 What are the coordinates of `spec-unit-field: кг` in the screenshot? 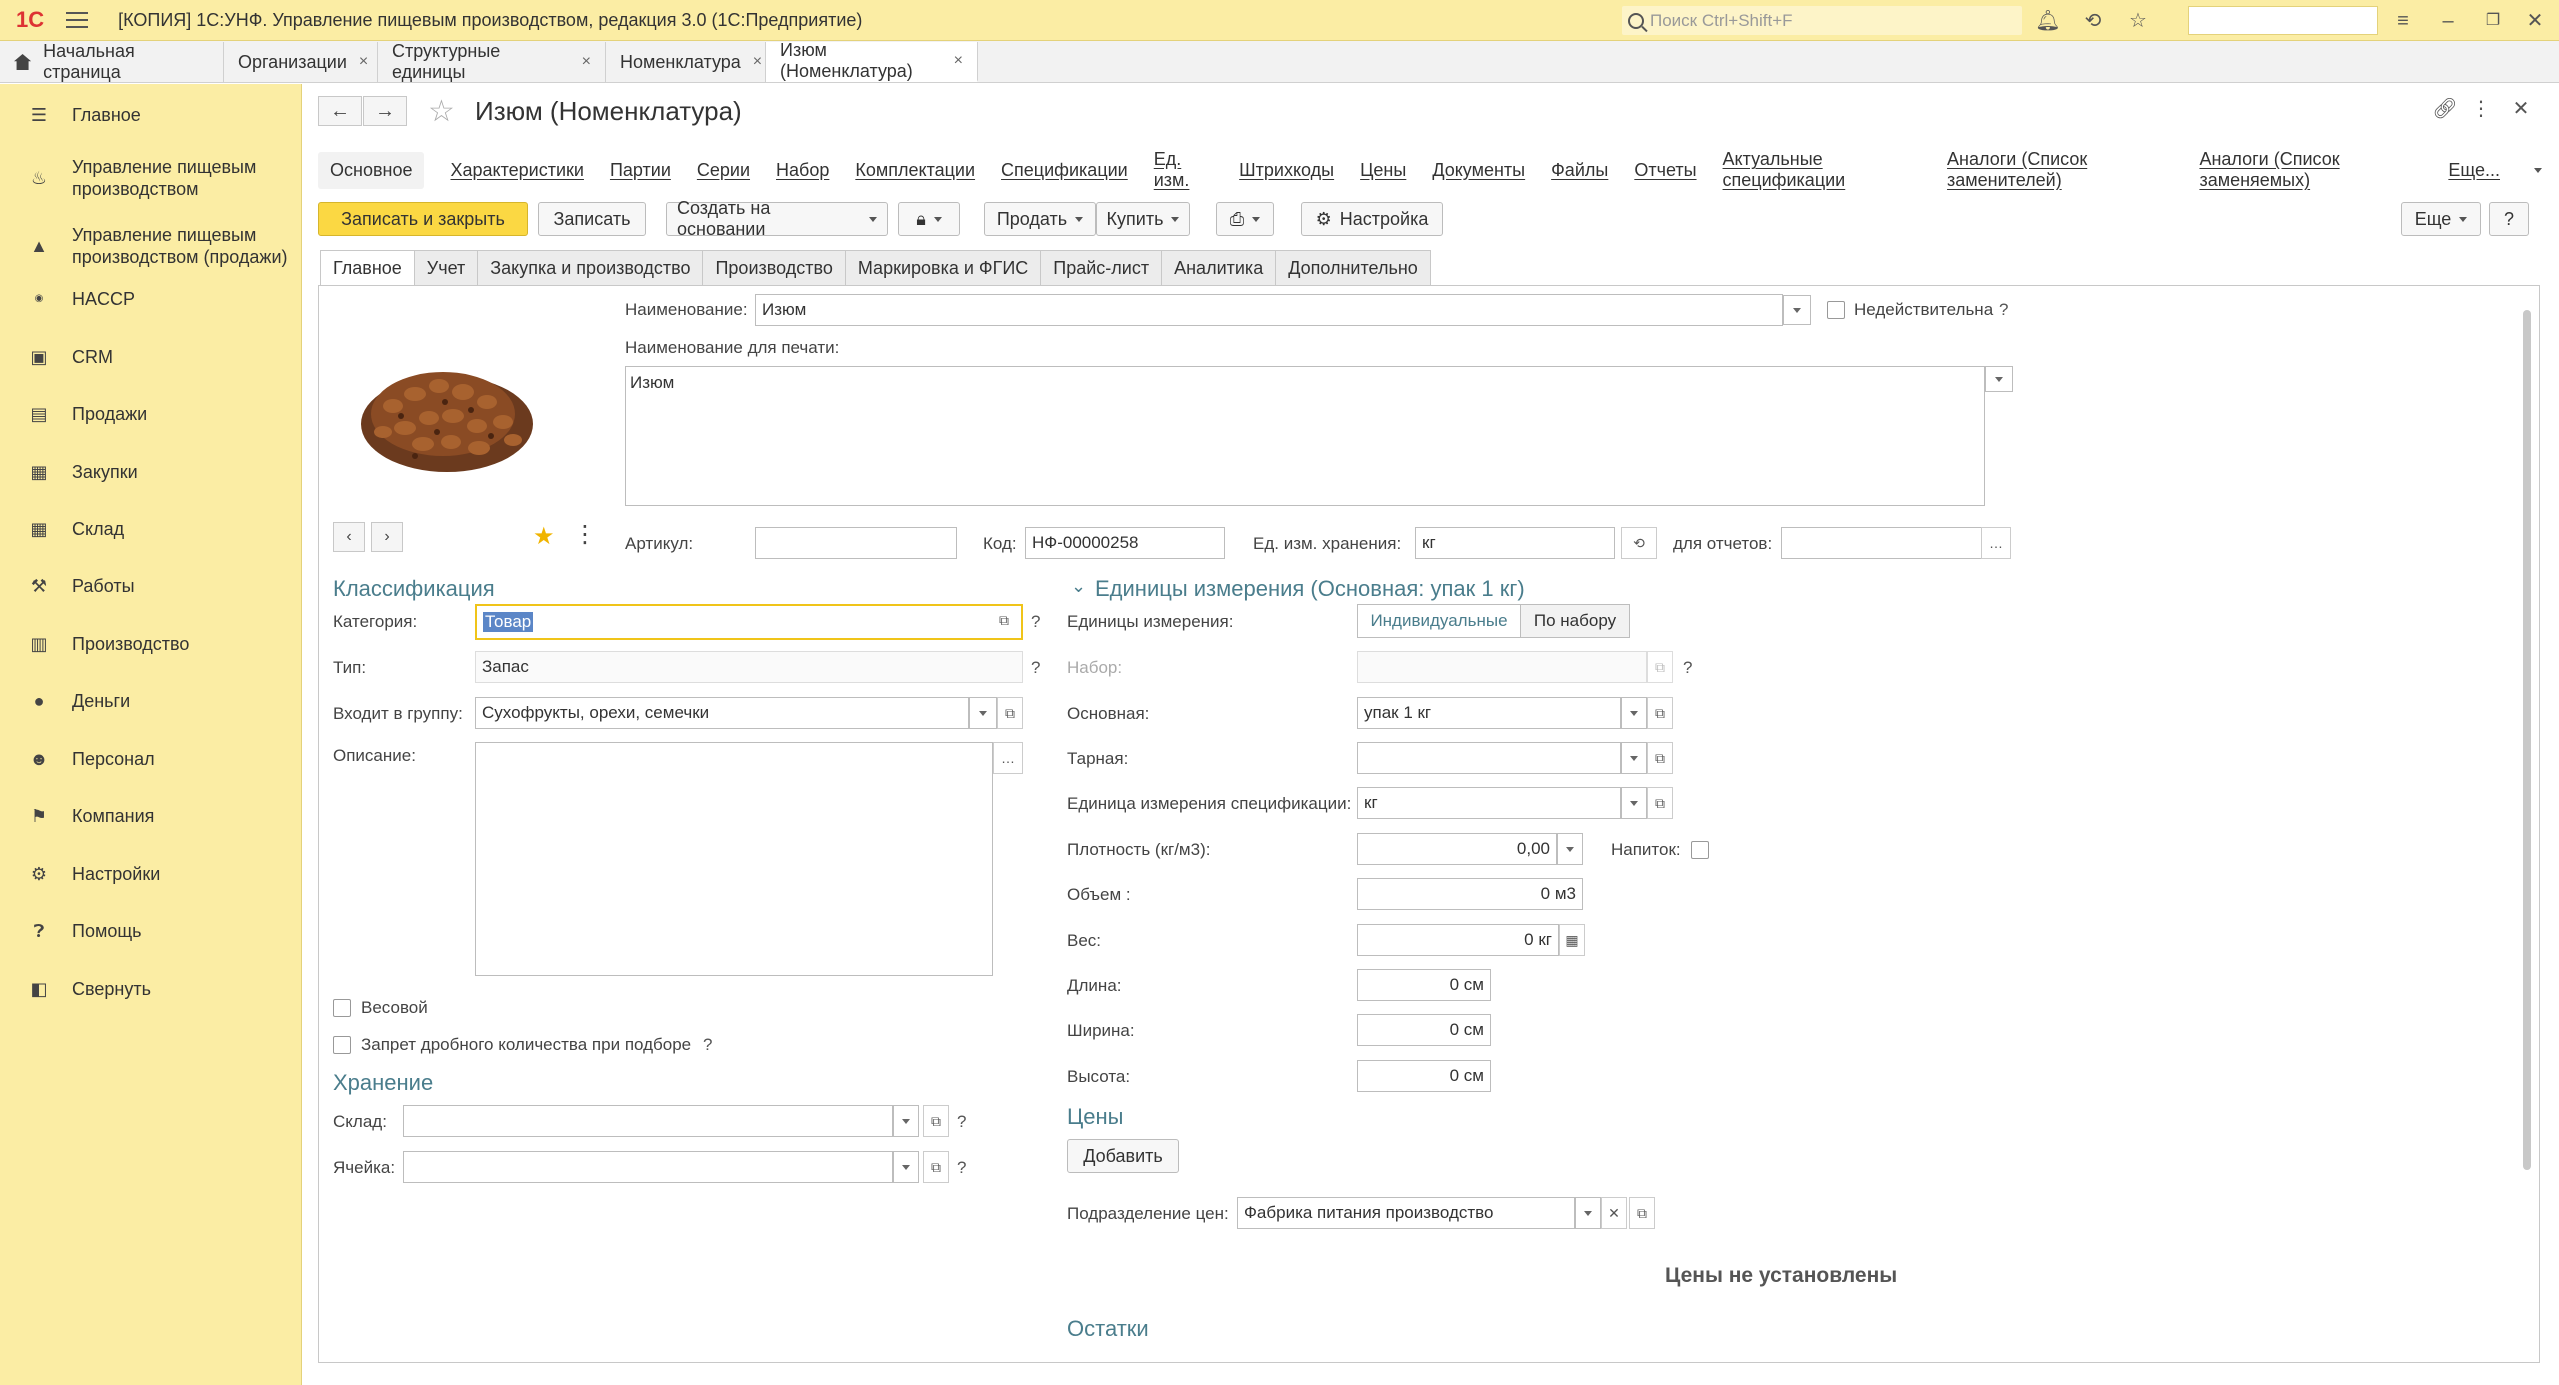 It's located at (1489, 803).